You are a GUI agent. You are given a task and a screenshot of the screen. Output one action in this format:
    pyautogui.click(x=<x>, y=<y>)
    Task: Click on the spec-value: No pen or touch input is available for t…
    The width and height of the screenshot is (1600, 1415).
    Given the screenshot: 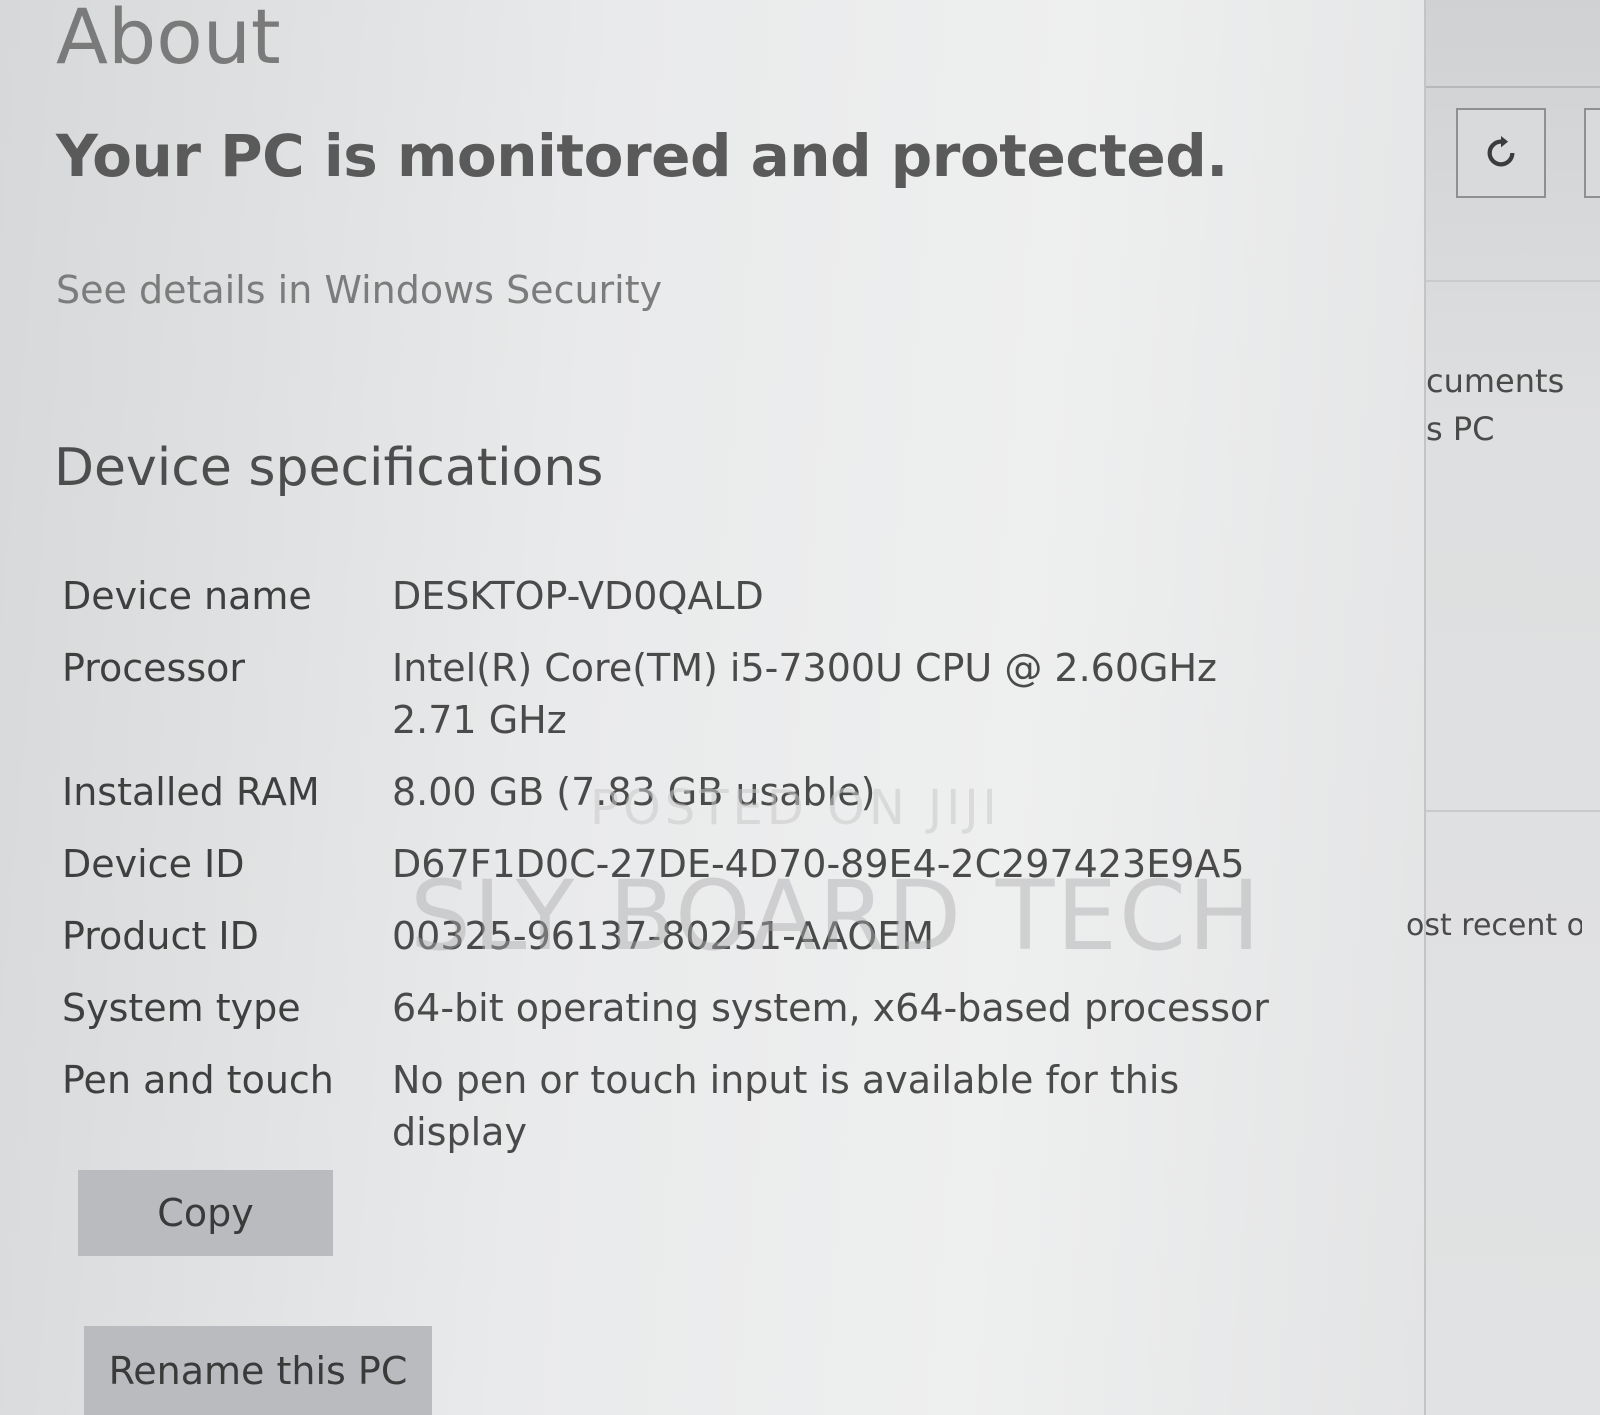 What is the action you would take?
    pyautogui.click(x=786, y=1106)
    